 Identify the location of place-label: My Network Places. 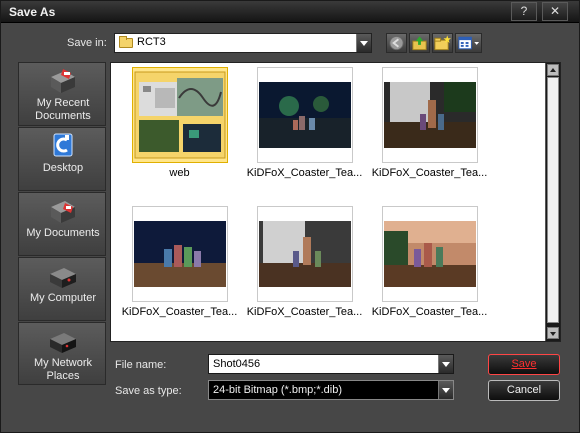
(63, 369).